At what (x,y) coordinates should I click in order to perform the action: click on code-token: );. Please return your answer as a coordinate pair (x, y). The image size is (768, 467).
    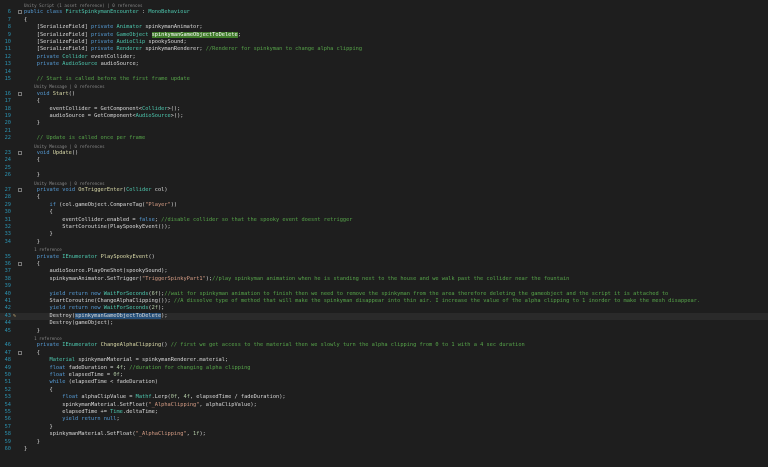
    Looking at the image, I should click on (164, 315).